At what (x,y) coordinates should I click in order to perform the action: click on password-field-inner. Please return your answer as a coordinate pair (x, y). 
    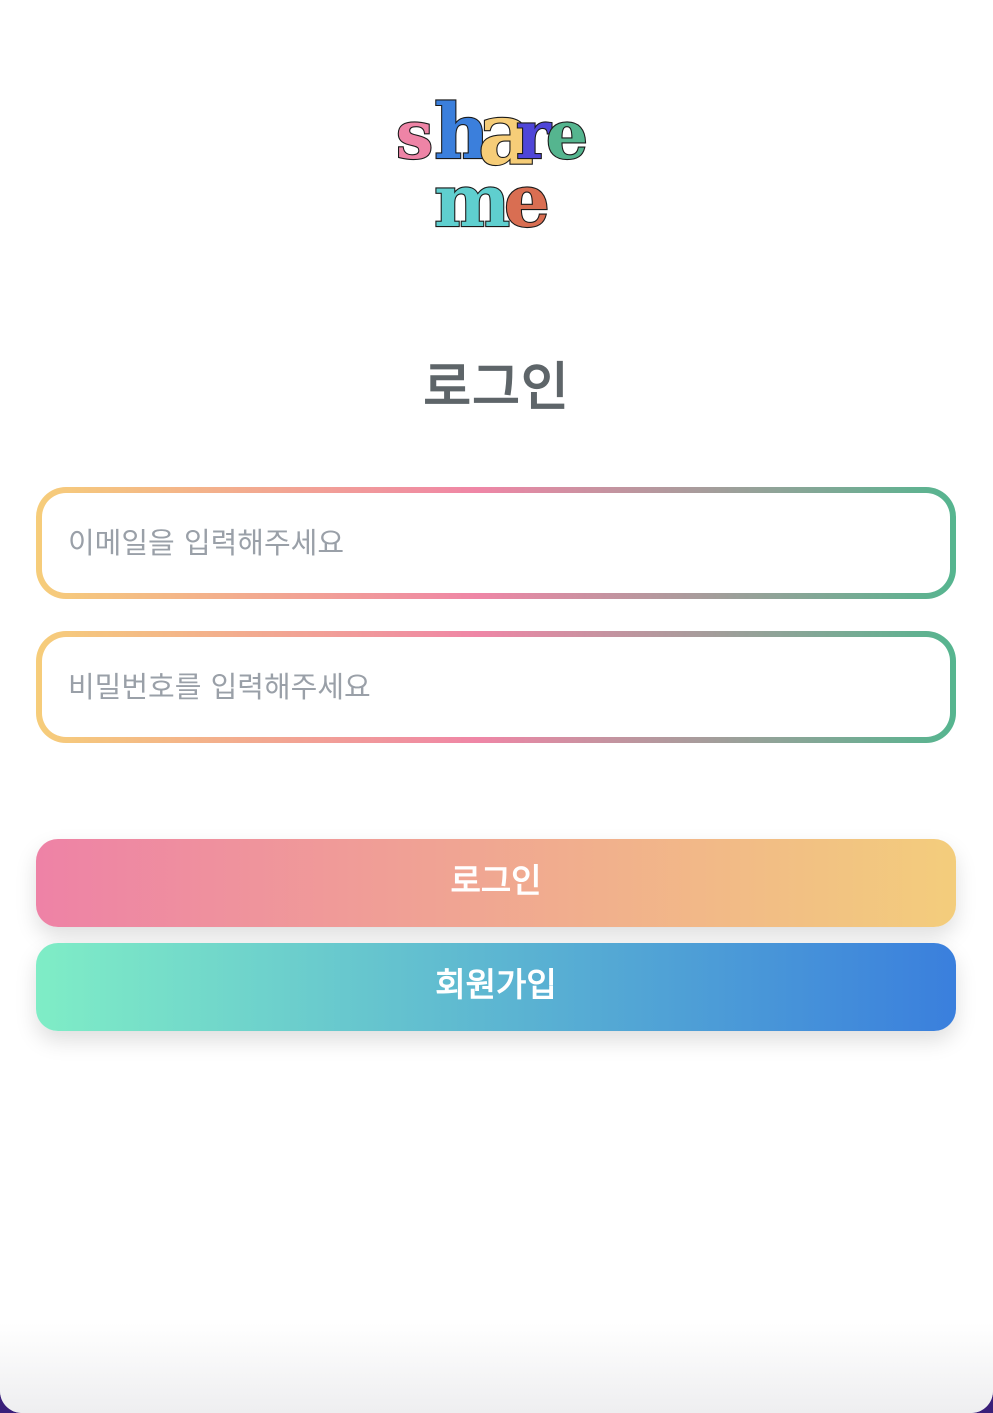
    Looking at the image, I should click on (496, 687).